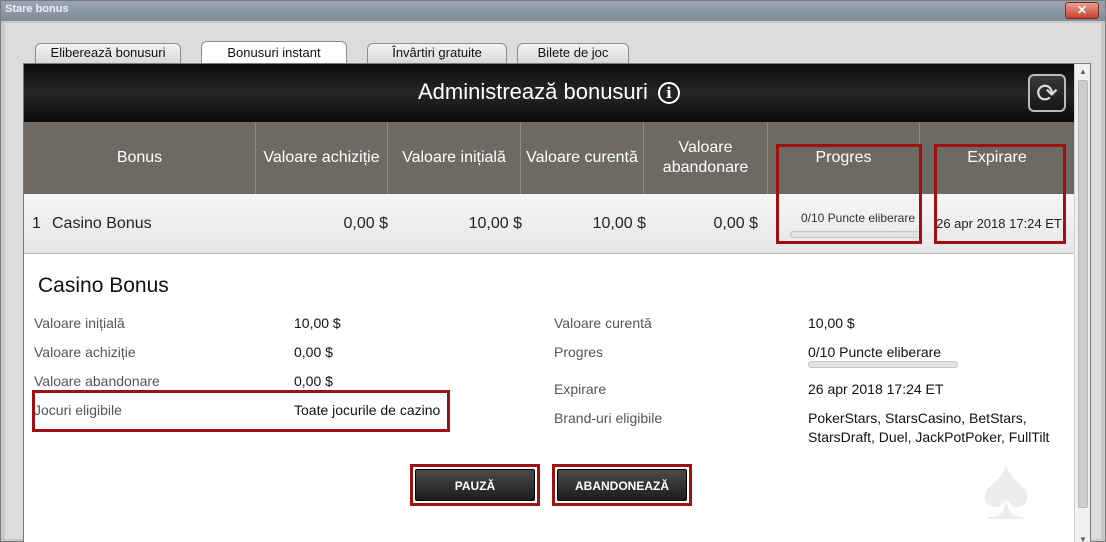 The image size is (1106, 542). What do you see at coordinates (917, 418) in the screenshot?
I see `detail-value-brands-line1: PokerStars, StarsCasino, BetStars,` at bounding box center [917, 418].